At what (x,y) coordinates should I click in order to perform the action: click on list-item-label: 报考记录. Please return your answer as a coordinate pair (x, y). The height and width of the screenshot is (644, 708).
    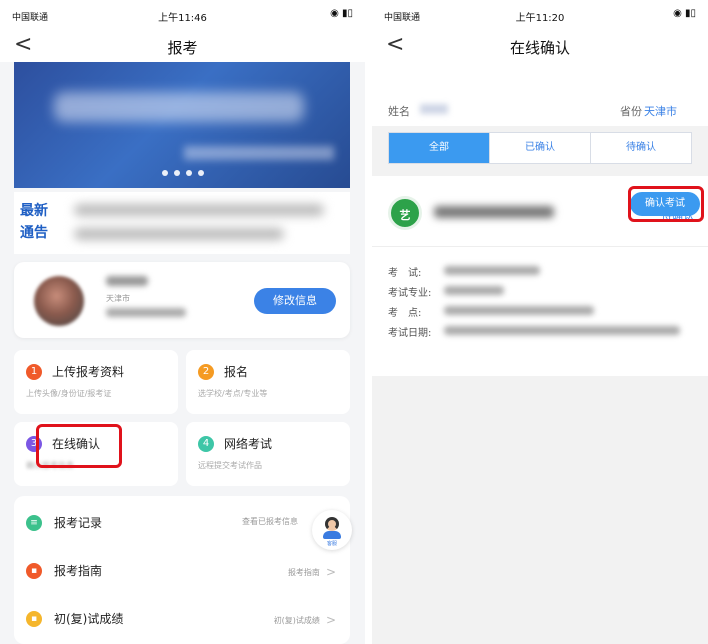
    Looking at the image, I should click on (78, 523).